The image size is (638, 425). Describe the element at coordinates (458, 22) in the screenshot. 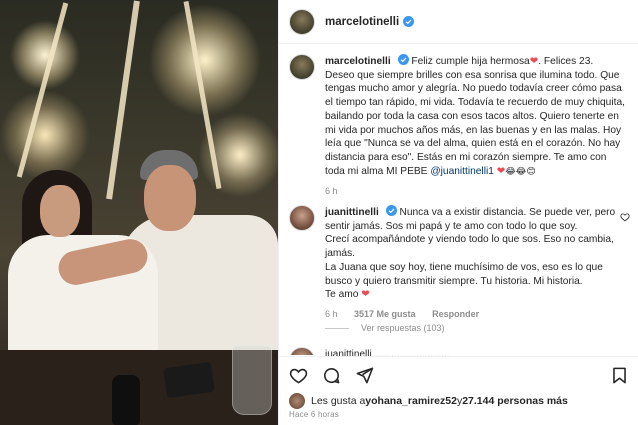

I see `post-header: marcelotinelli` at that location.